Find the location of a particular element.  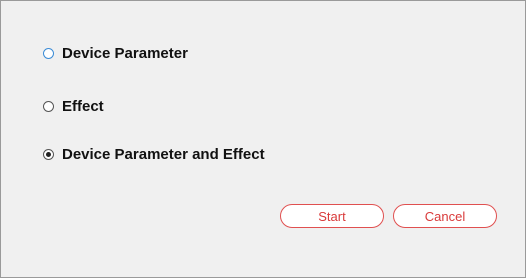

radio-button-device-parameter-and-effect is located at coordinates (48, 154).